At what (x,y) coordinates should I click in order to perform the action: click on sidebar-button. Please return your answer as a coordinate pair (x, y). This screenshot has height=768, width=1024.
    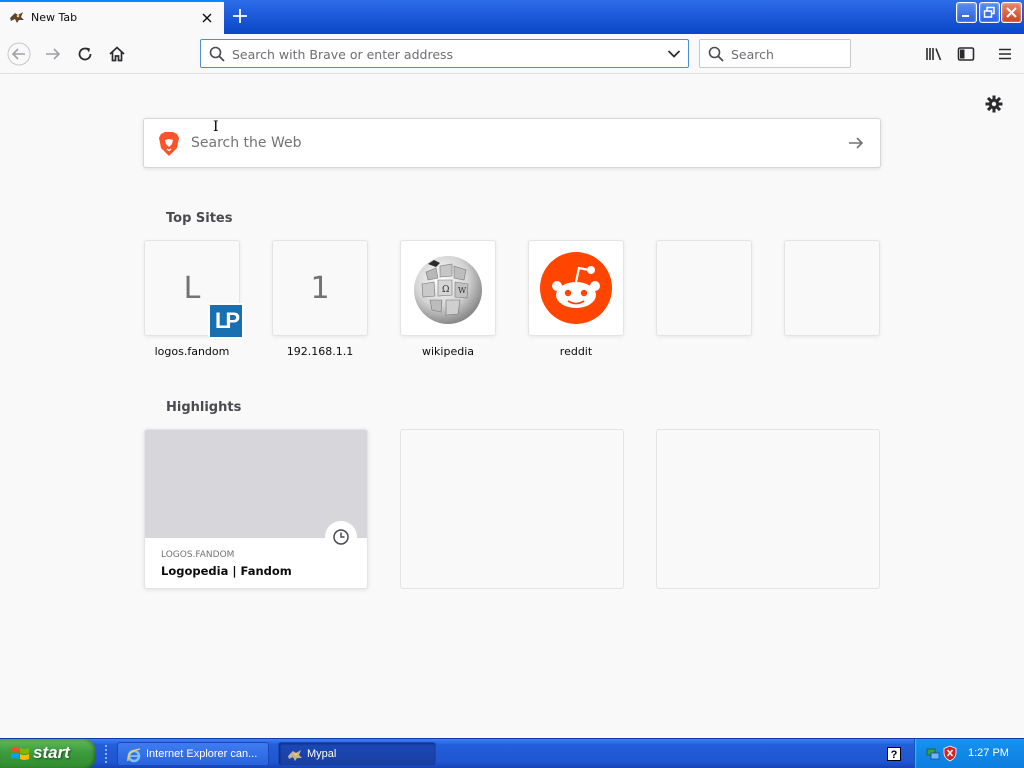
    Looking at the image, I should click on (966, 54).